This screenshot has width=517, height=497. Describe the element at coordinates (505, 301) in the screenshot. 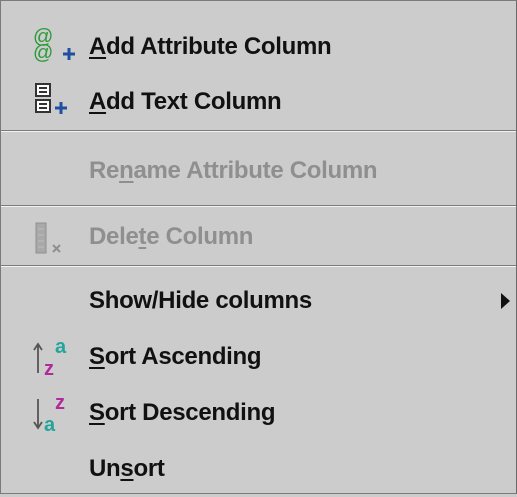

I see `submenu-arrow-icon` at that location.